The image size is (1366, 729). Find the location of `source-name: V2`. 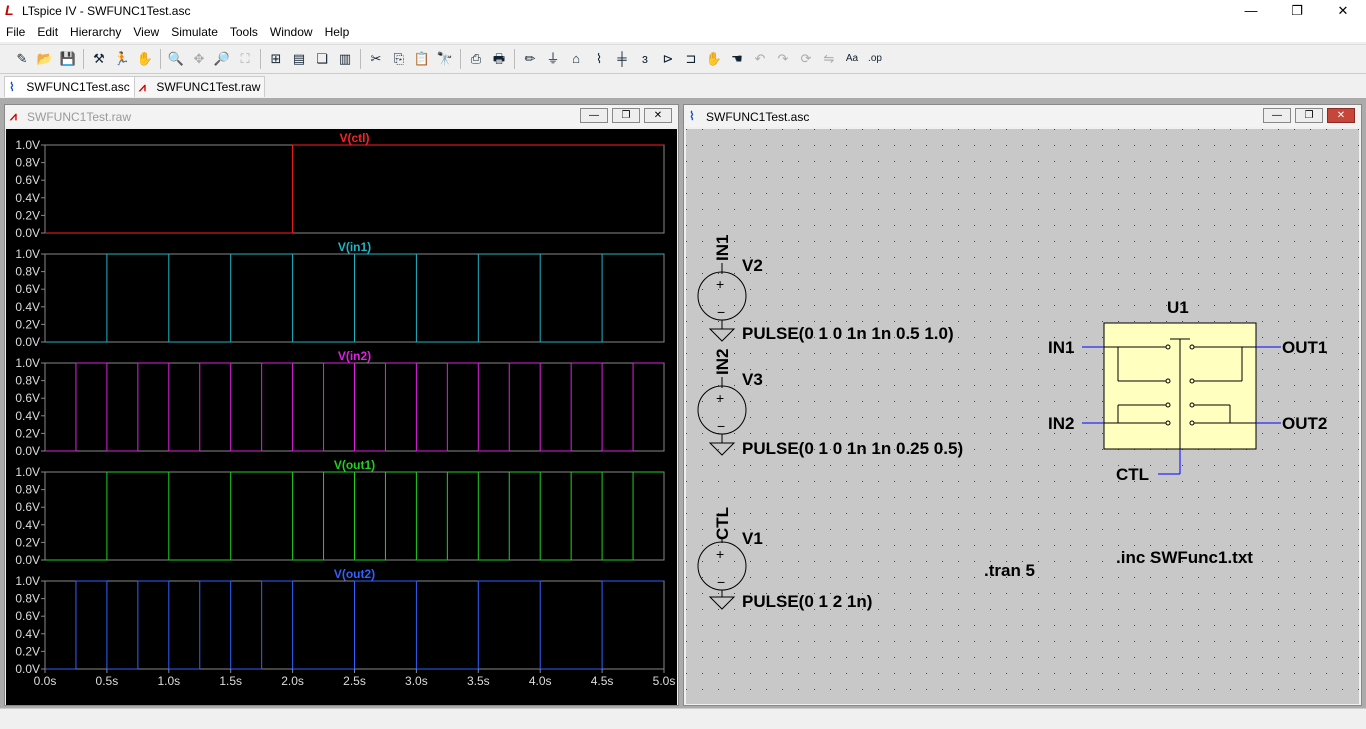

source-name: V2 is located at coordinates (752, 265).